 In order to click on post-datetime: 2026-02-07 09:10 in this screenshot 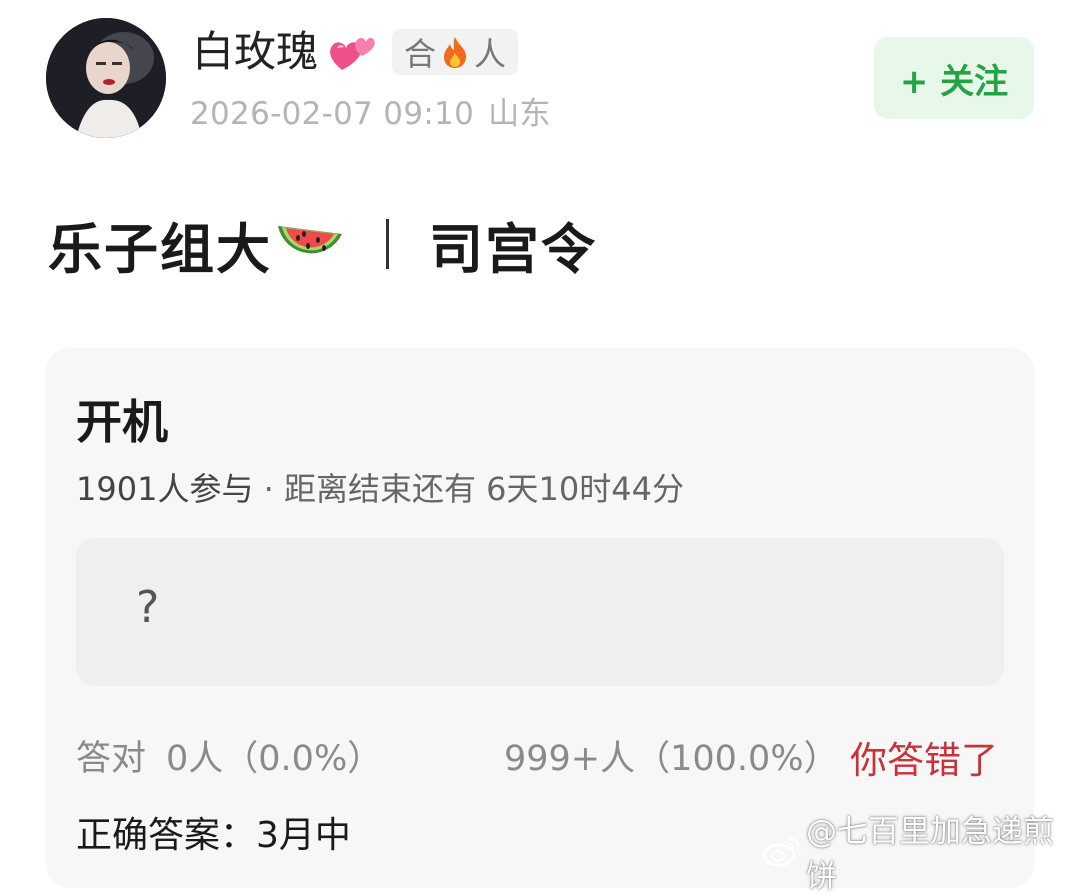, I will do `click(332, 114)`.